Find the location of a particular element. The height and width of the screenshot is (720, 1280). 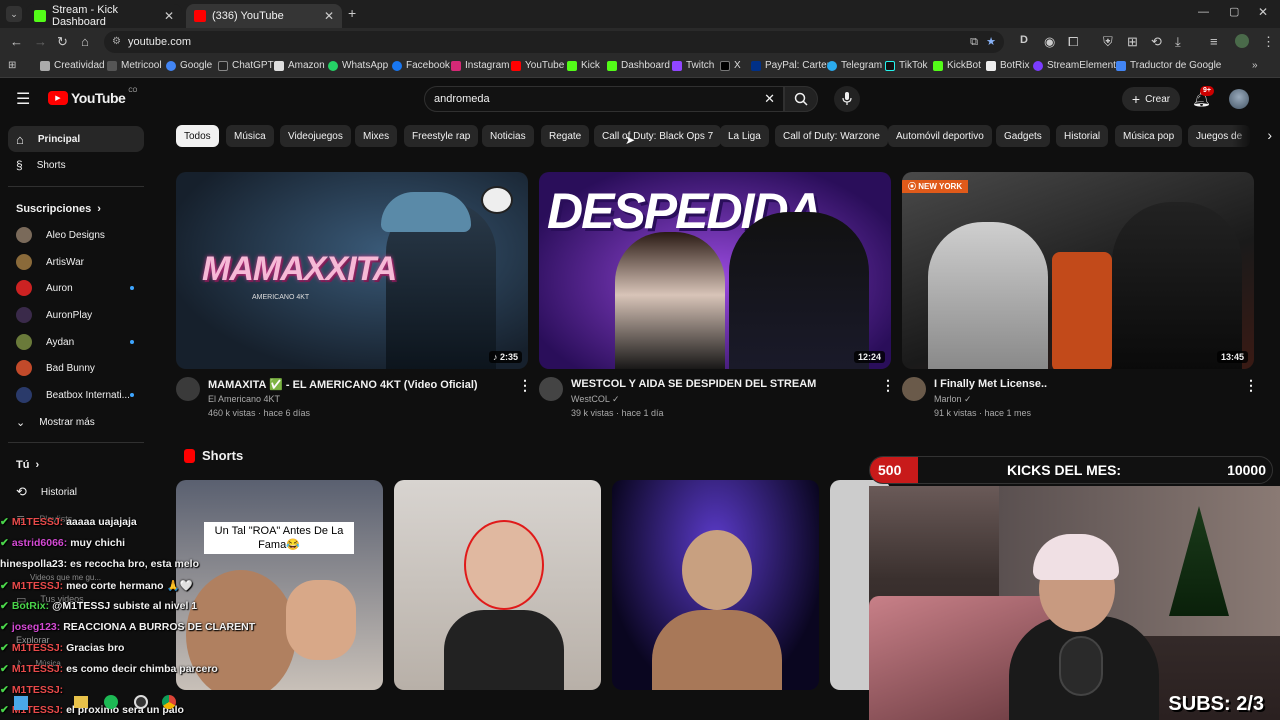

bookmark-creatividad: Creatividad is located at coordinates (72, 65).